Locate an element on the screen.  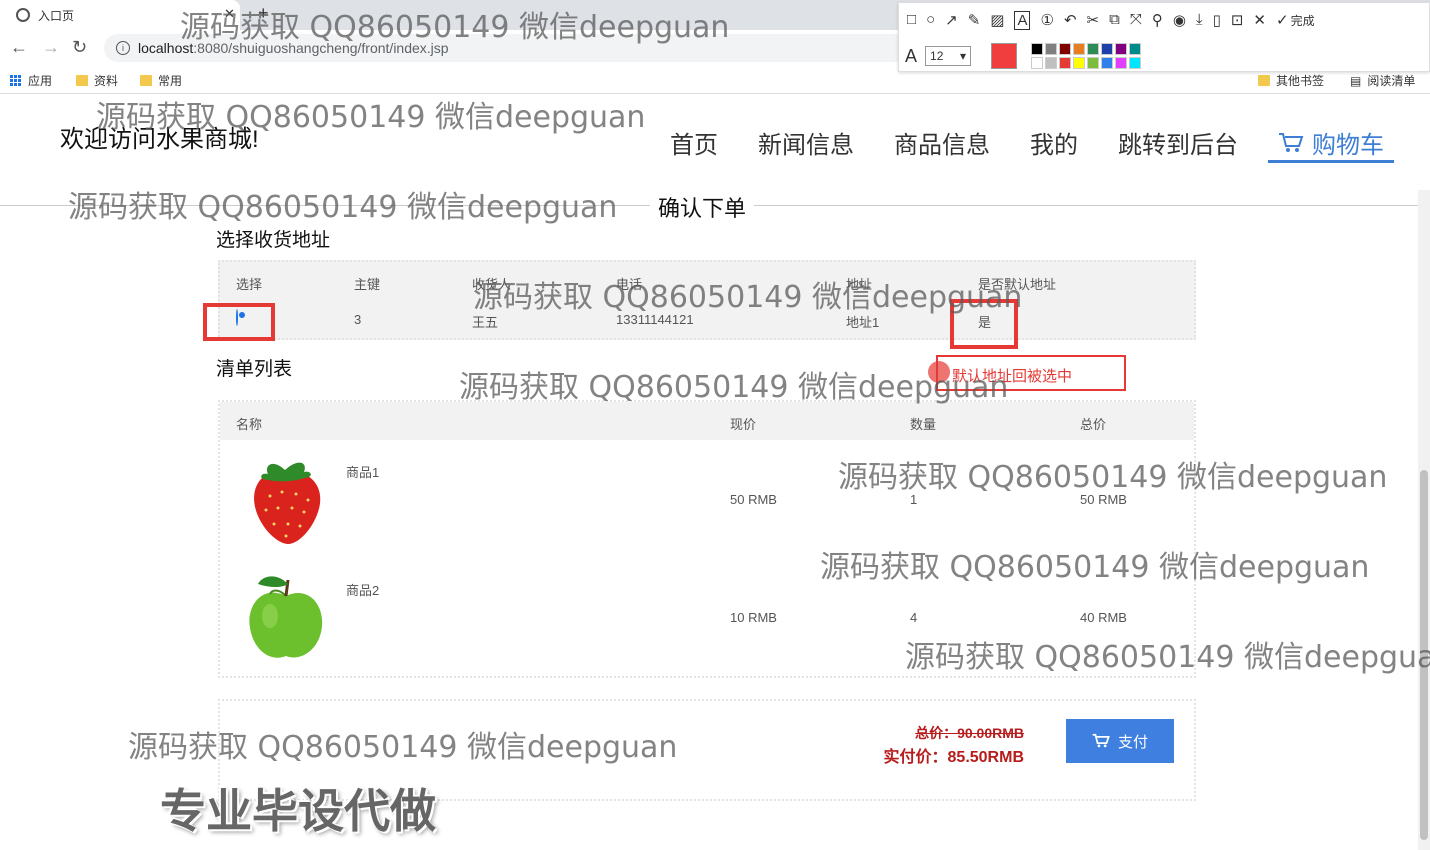
page-scrollbar is located at coordinates (1424, 520).